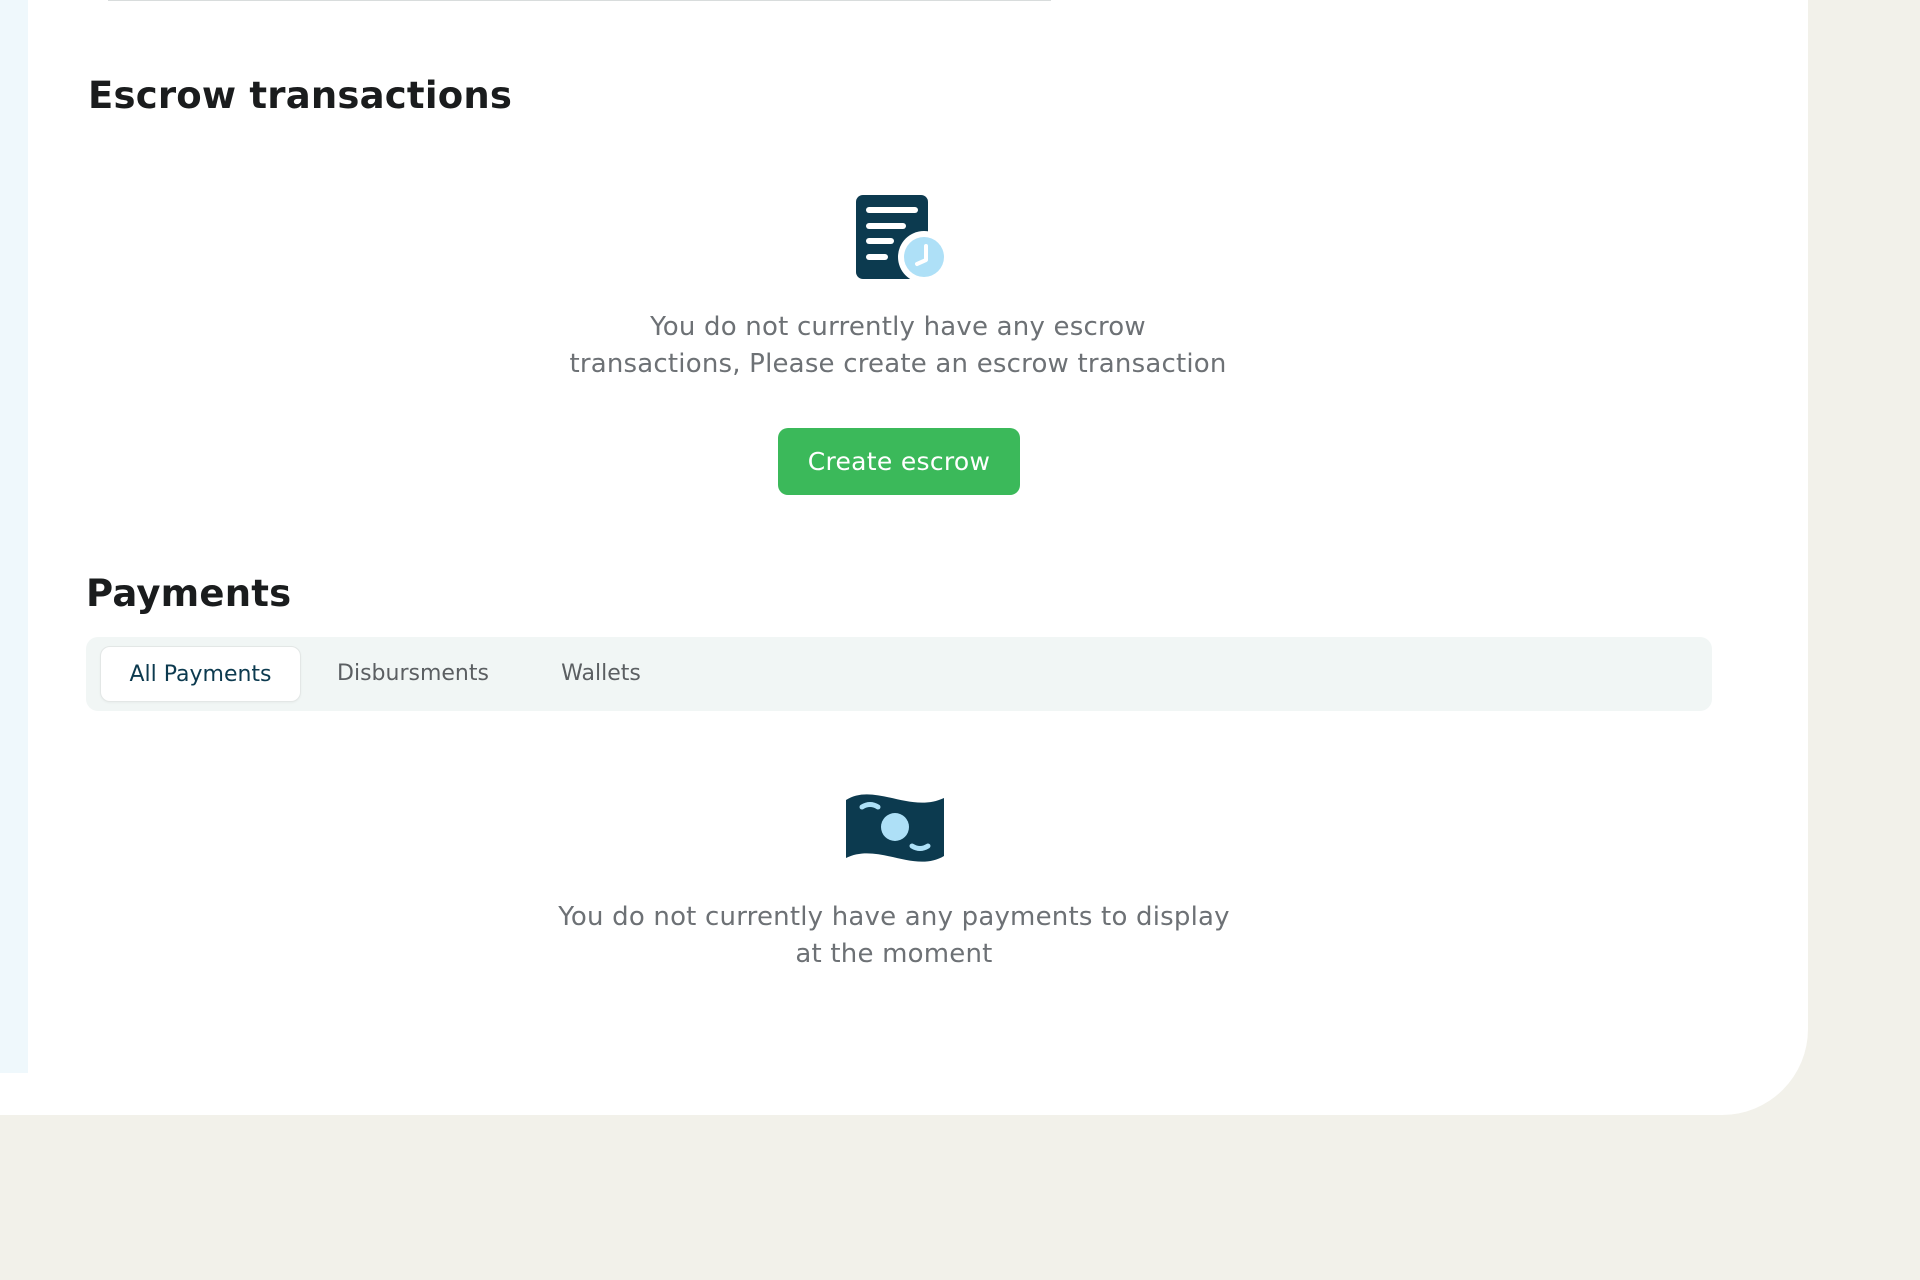 The width and height of the screenshot is (1920, 1280). I want to click on sidebar-edge, so click(14, 536).